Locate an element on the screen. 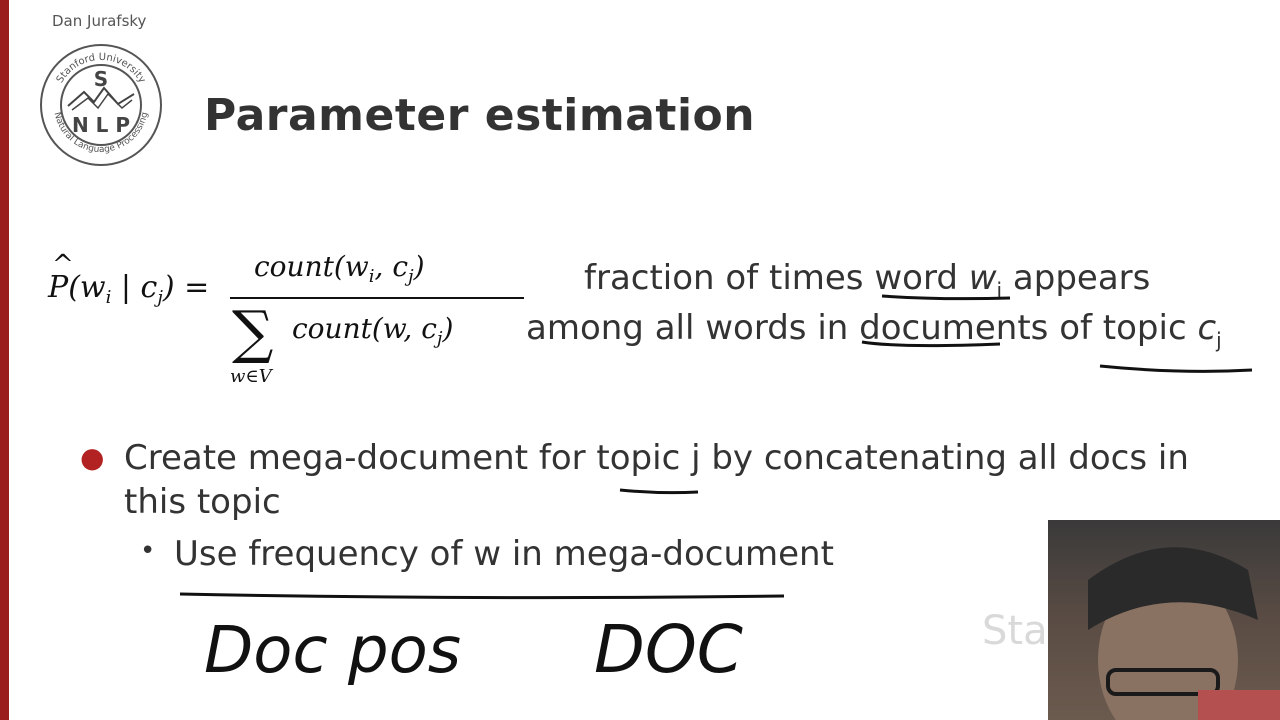  description-line-1: fraction of times word wi appears is located at coordinates (867, 280).